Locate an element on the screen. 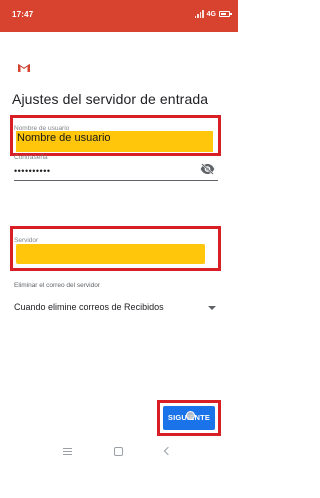  username-input: Nombre de usuario is located at coordinates (64, 138).